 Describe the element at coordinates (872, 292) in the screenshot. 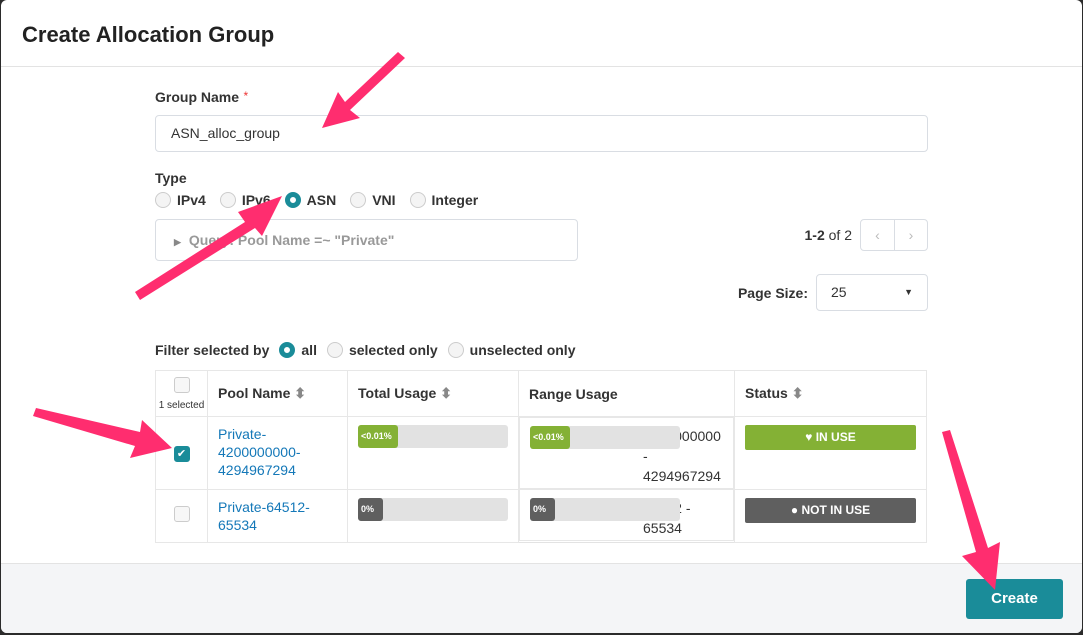

I see `page-size-select: 25 ▼` at that location.